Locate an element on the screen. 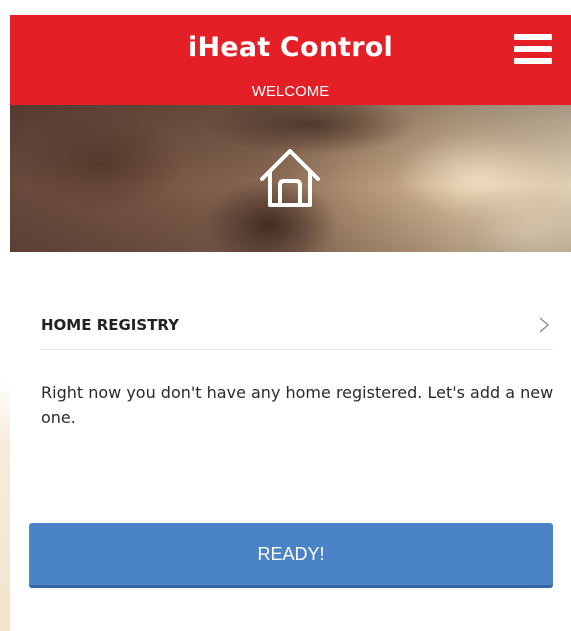 This screenshot has width=571, height=631. ready-button: READY! is located at coordinates (291, 555).